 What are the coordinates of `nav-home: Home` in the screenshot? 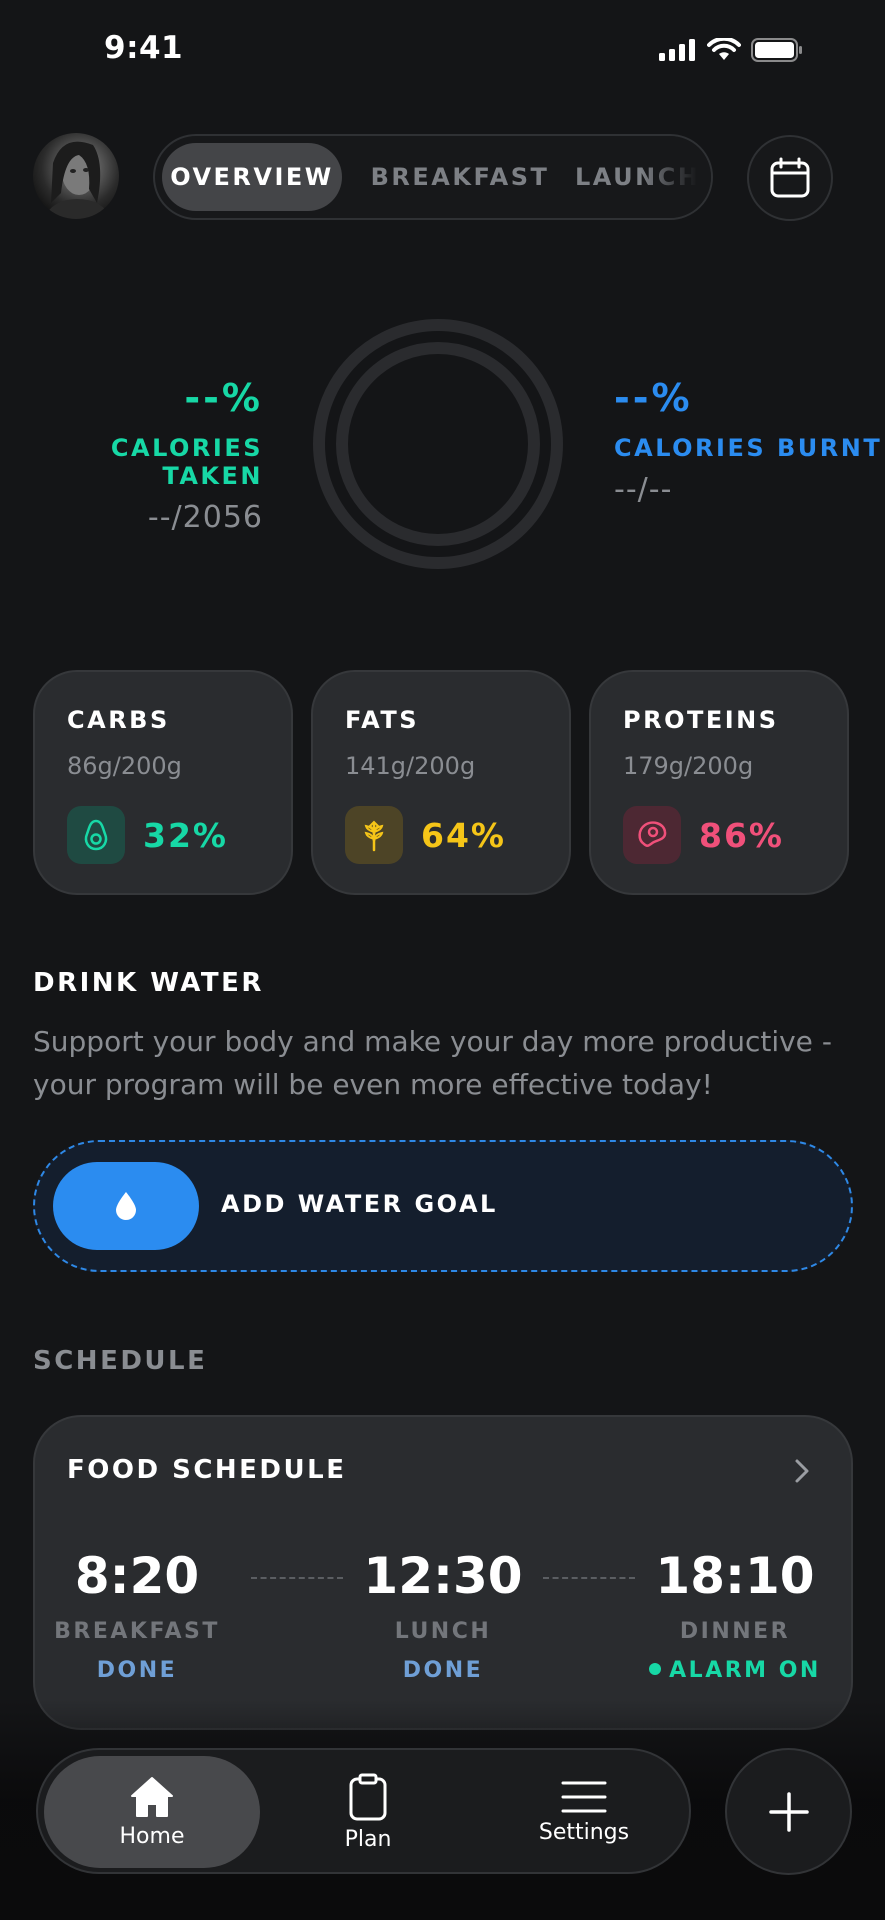 It's located at (152, 1812).